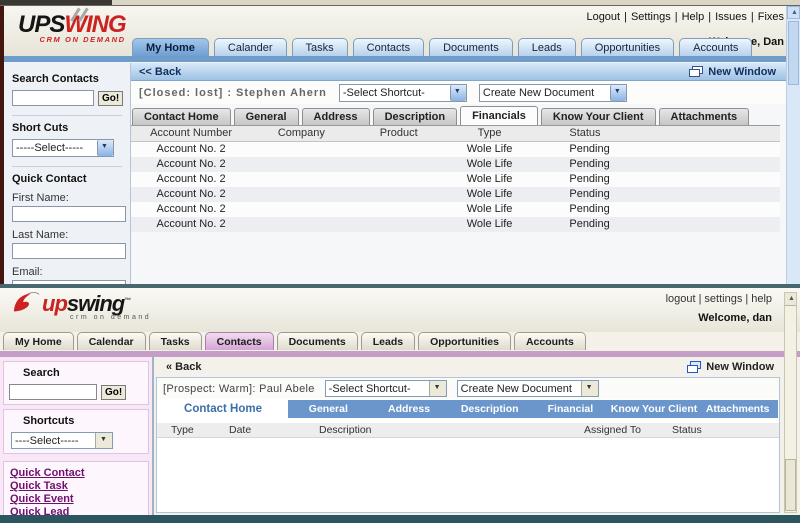  Describe the element at coordinates (50, 148) in the screenshot. I see `shortcuts-select-value: -----Select-----` at that location.